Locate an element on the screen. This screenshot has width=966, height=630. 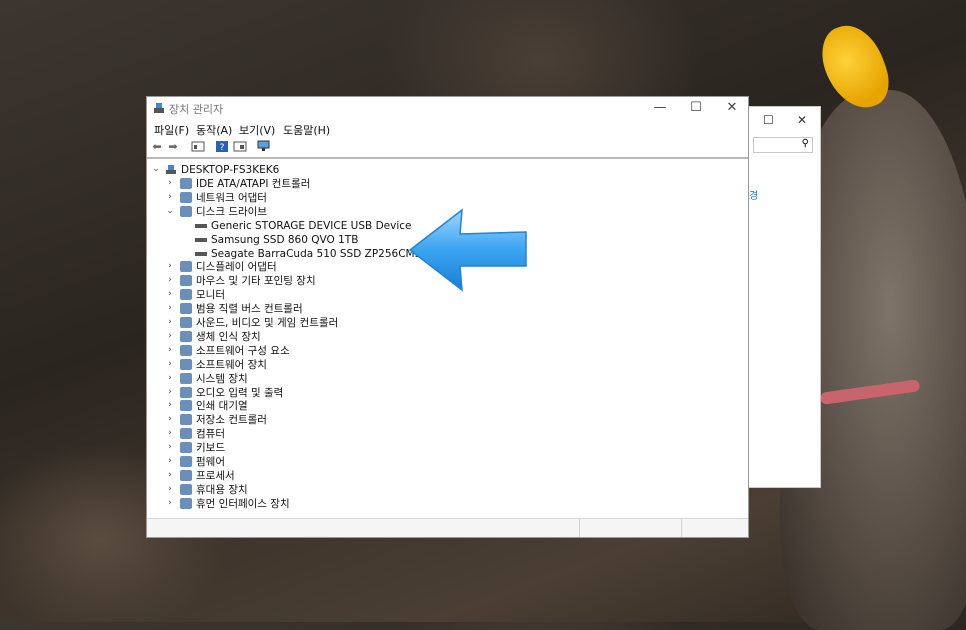
toolbar: ⬅ ➡ ? is located at coordinates (447, 148).